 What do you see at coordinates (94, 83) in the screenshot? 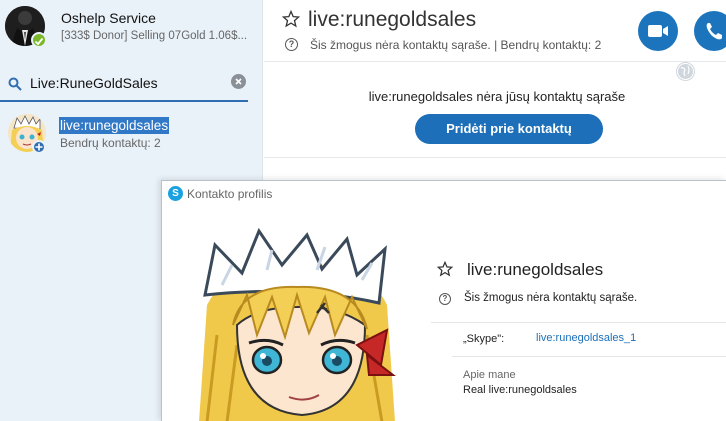
I see `search-input: Live:RuneGoldSales` at bounding box center [94, 83].